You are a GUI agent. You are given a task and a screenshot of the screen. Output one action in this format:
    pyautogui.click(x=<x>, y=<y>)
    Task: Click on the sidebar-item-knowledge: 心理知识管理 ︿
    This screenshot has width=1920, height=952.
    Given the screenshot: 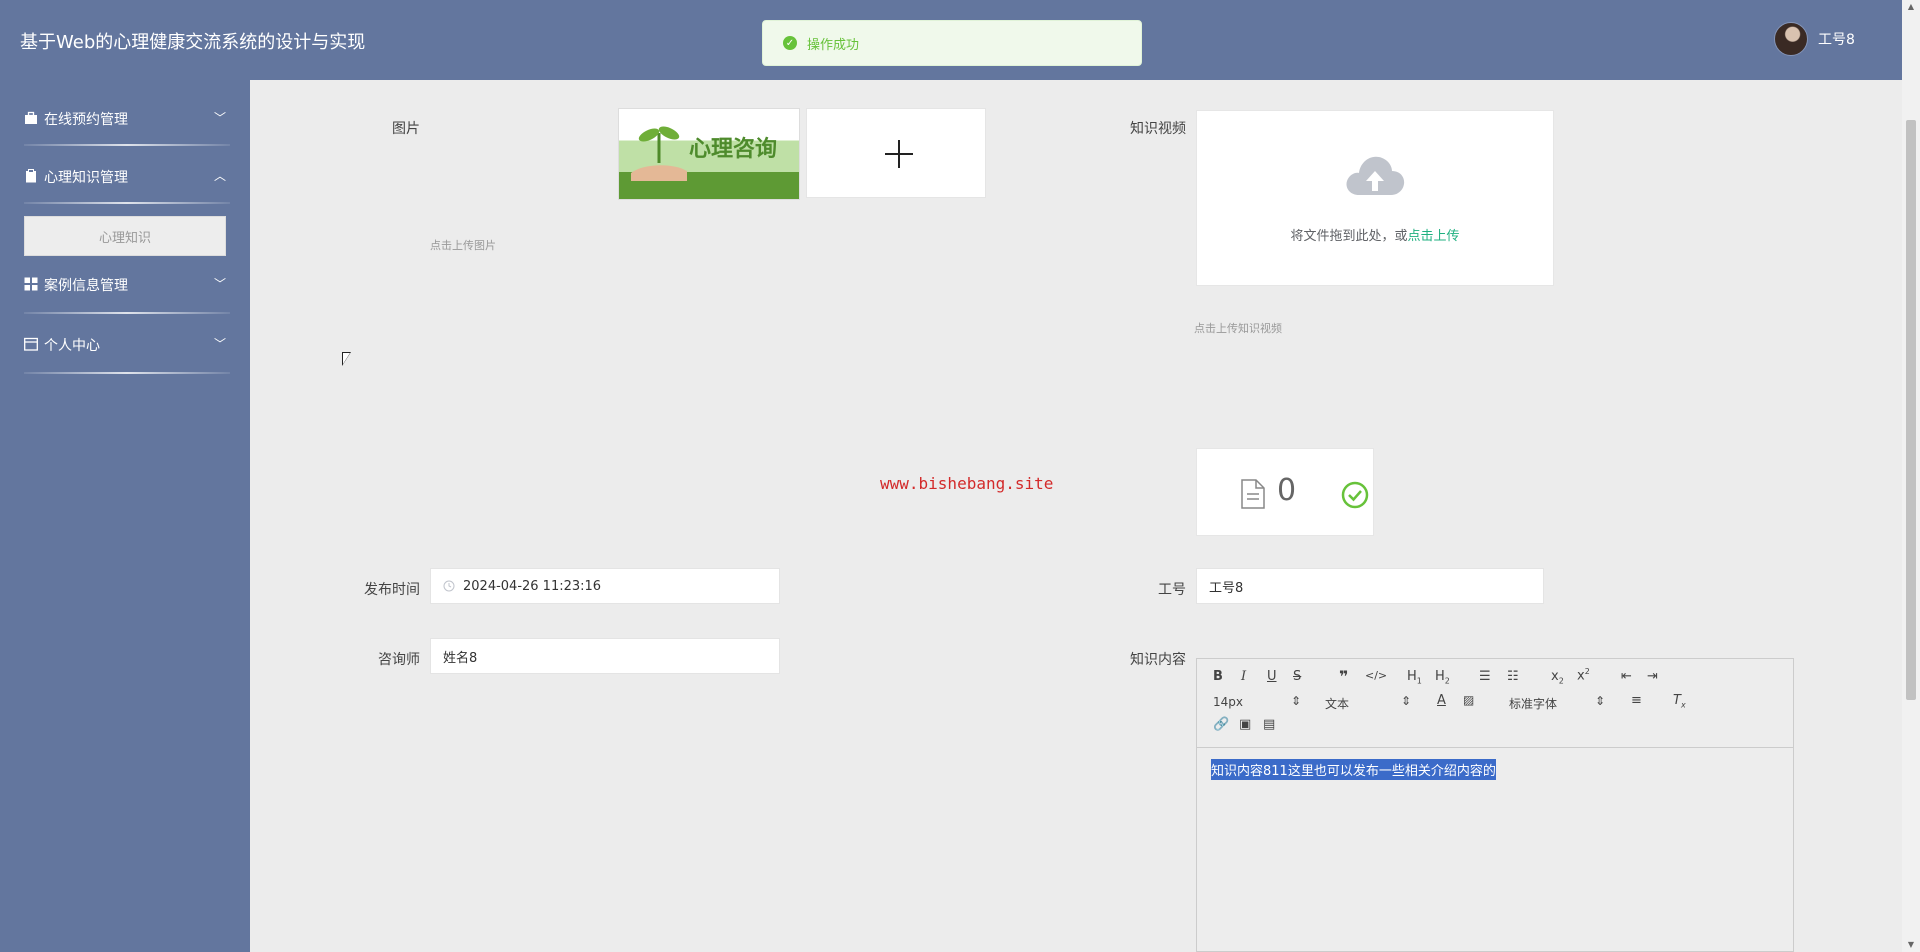 What is the action you would take?
    pyautogui.click(x=125, y=176)
    